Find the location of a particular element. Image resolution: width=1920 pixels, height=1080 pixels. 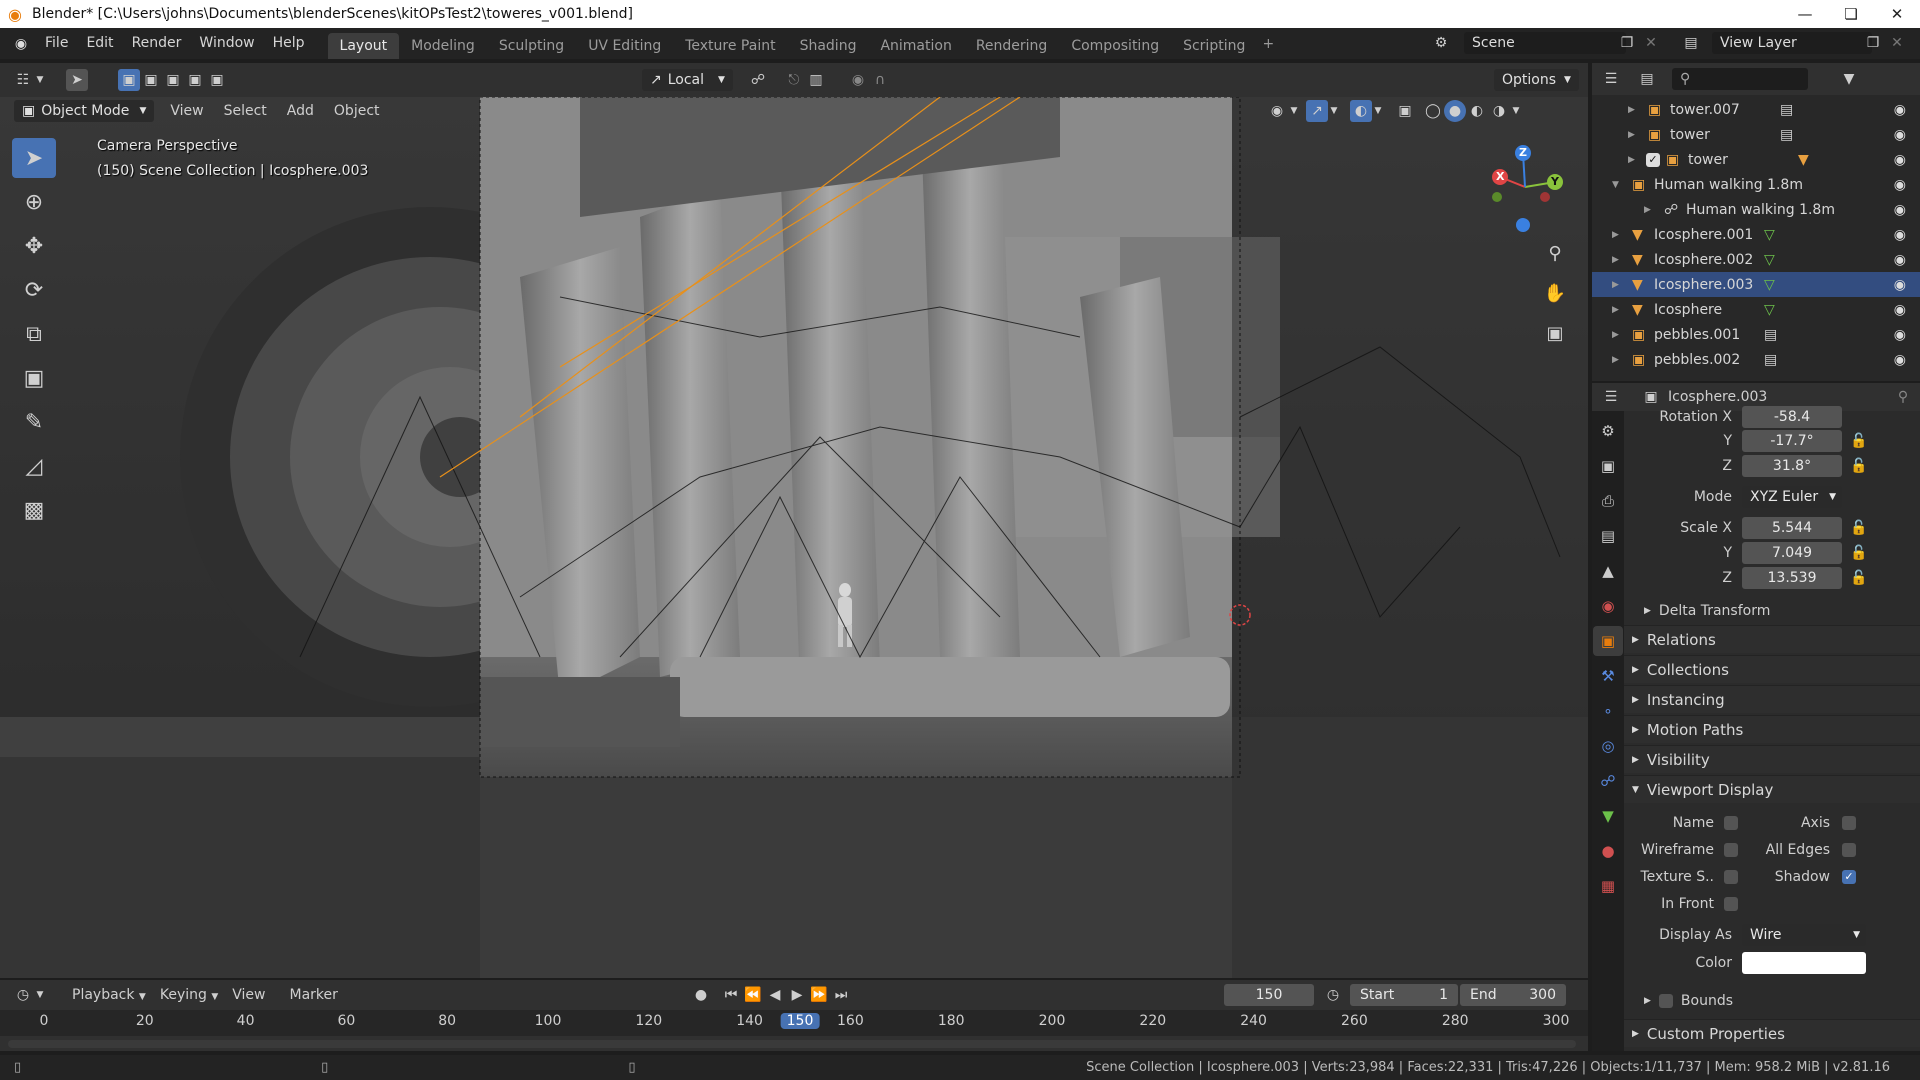

vd-shadow-checkbox: ✓ is located at coordinates (1849, 877).